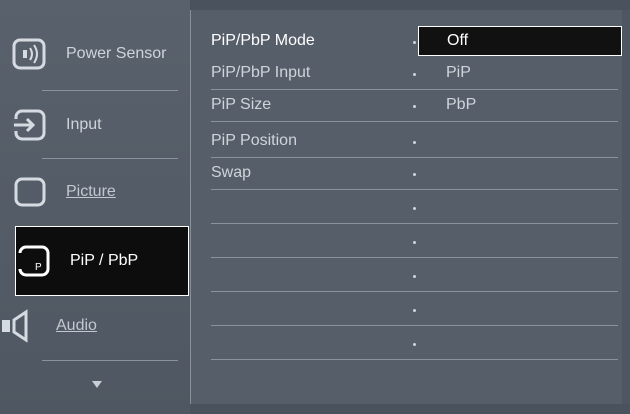  I want to click on option-row-pip-size: PiP Size, so click(414, 106).